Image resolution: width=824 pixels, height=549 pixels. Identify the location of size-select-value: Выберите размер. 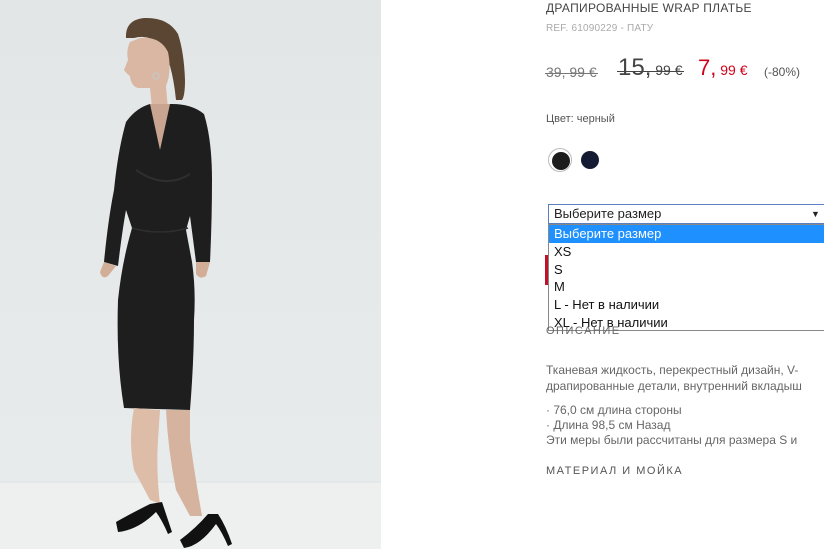
(608, 213).